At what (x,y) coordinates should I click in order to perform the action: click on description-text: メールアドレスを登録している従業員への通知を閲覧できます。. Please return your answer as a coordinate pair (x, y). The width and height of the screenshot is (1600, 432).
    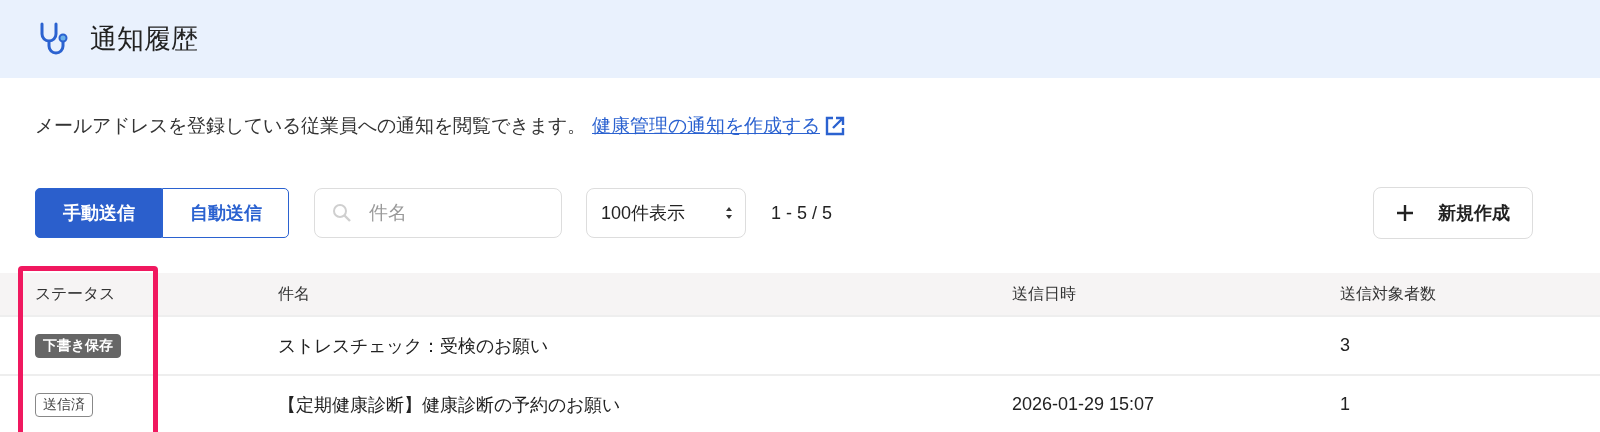
    Looking at the image, I should click on (310, 126).